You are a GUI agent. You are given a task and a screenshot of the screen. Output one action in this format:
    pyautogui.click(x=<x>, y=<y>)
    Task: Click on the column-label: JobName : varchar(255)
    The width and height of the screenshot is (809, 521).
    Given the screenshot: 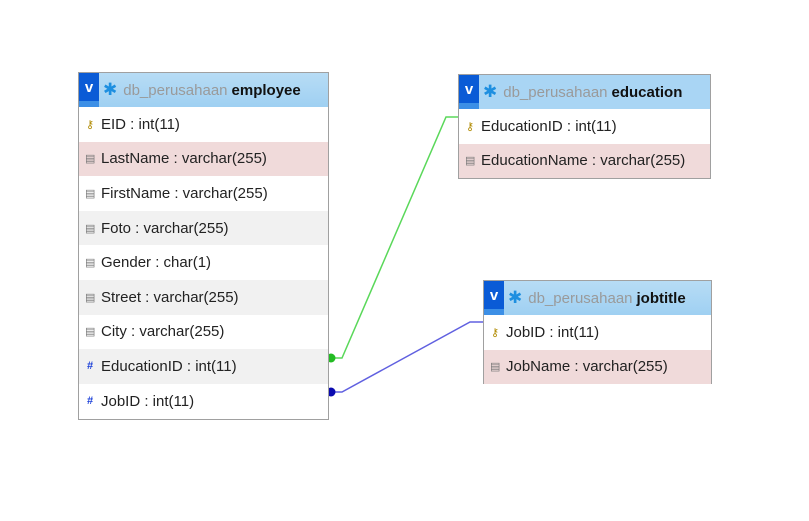 What is the action you would take?
    pyautogui.click(x=587, y=367)
    